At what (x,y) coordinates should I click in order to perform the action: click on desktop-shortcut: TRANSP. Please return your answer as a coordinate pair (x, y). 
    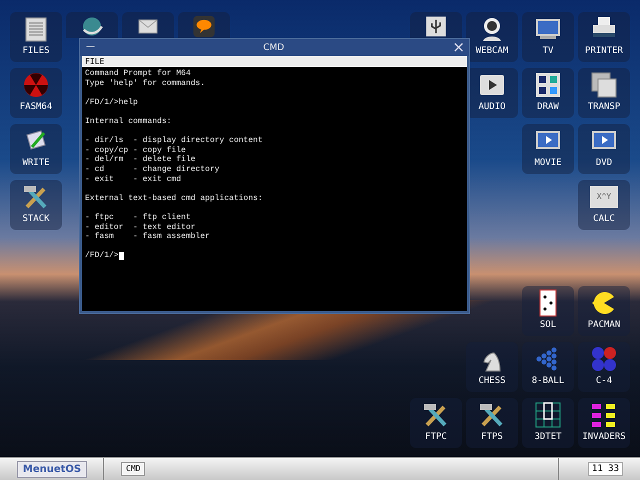
    Looking at the image, I should click on (604, 93).